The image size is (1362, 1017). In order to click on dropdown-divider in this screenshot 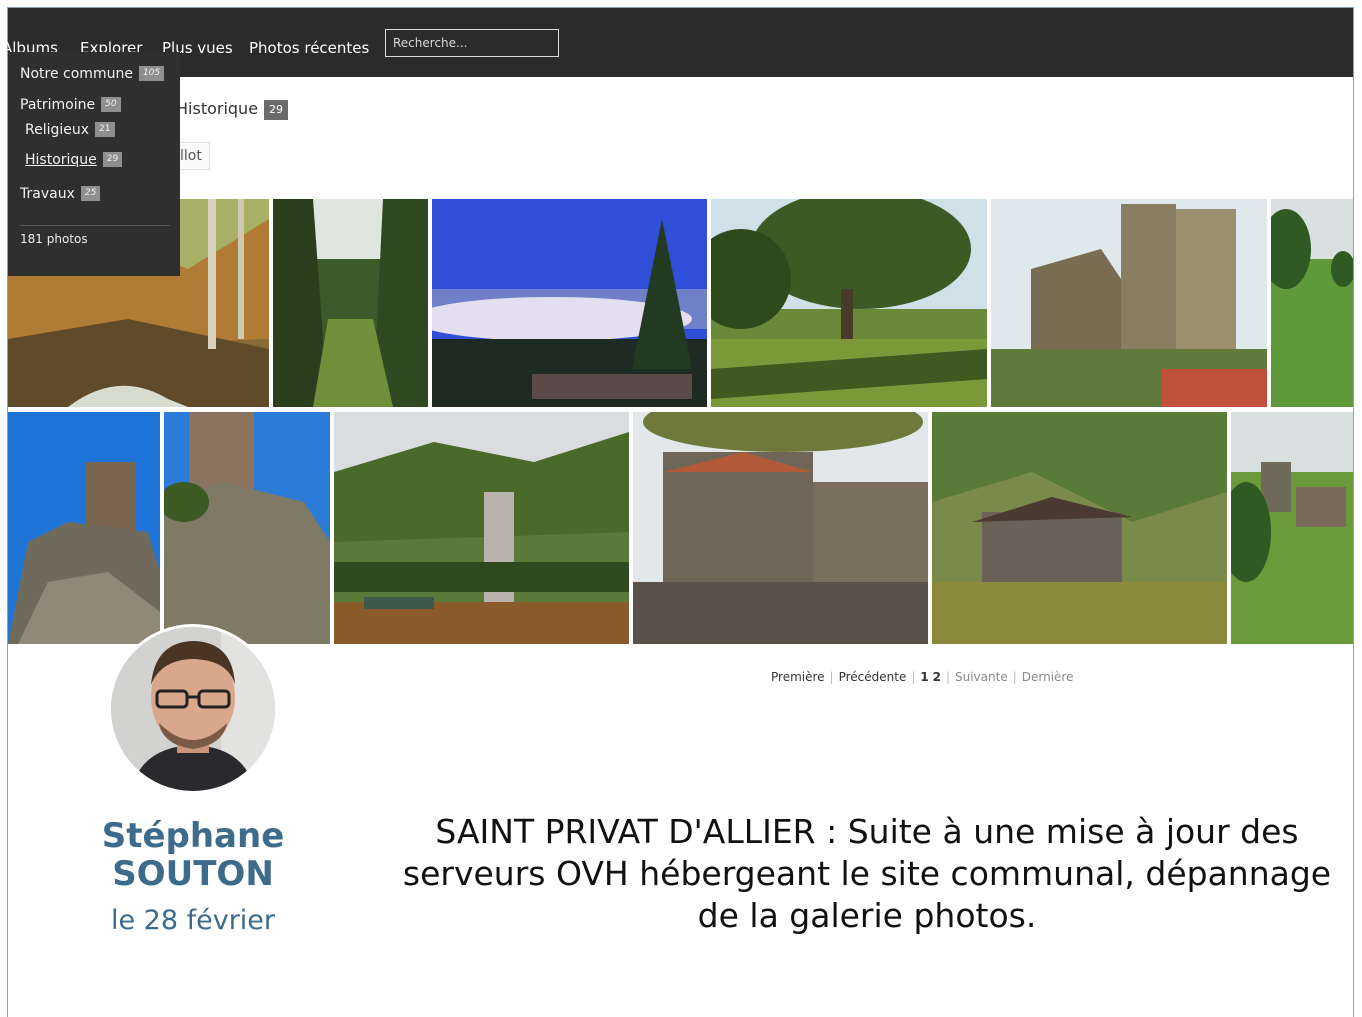, I will do `click(95, 225)`.